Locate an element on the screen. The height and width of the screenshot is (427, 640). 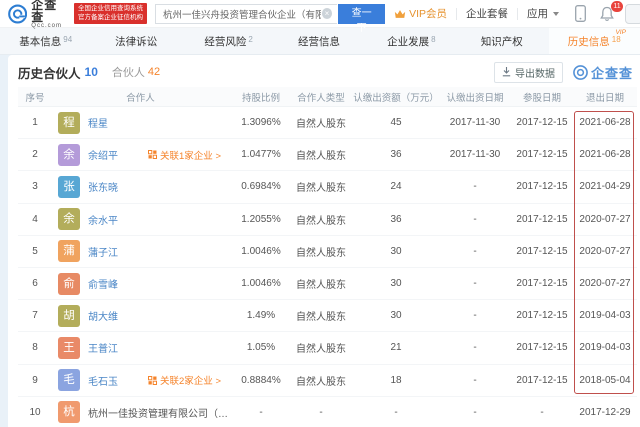
partner-name-link: 毛石玉 is located at coordinates (103, 380).